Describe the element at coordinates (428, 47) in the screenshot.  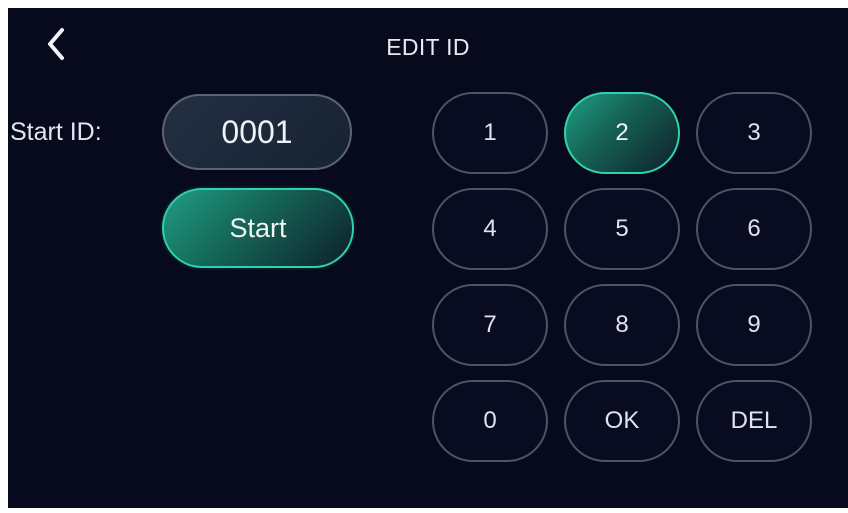
I see `page-title: EDIT ID` at that location.